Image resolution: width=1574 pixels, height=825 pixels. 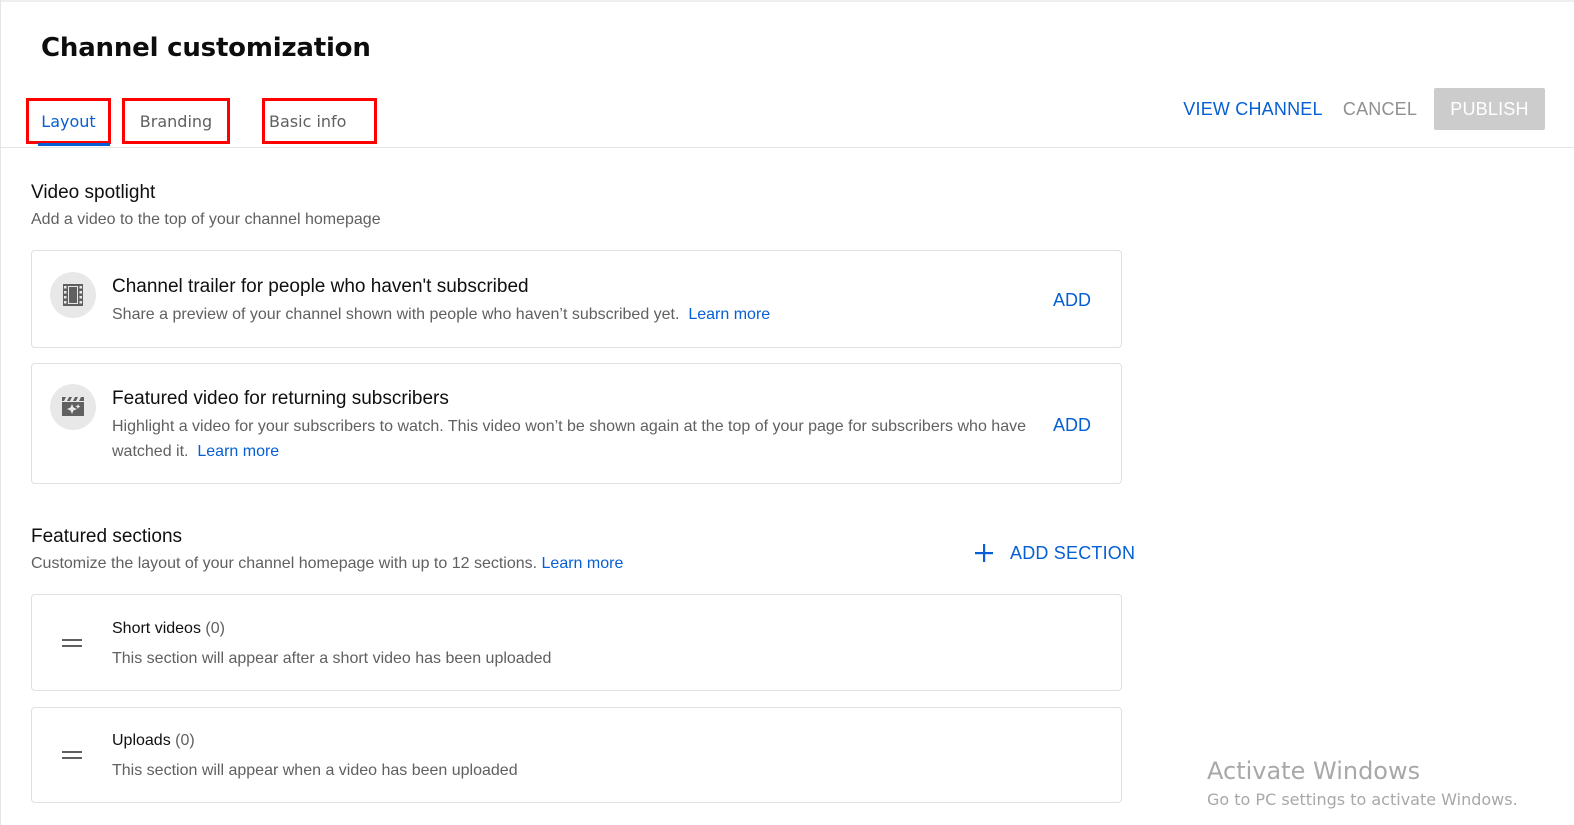 I want to click on uploads-title: Uploads (0), so click(x=153, y=741).